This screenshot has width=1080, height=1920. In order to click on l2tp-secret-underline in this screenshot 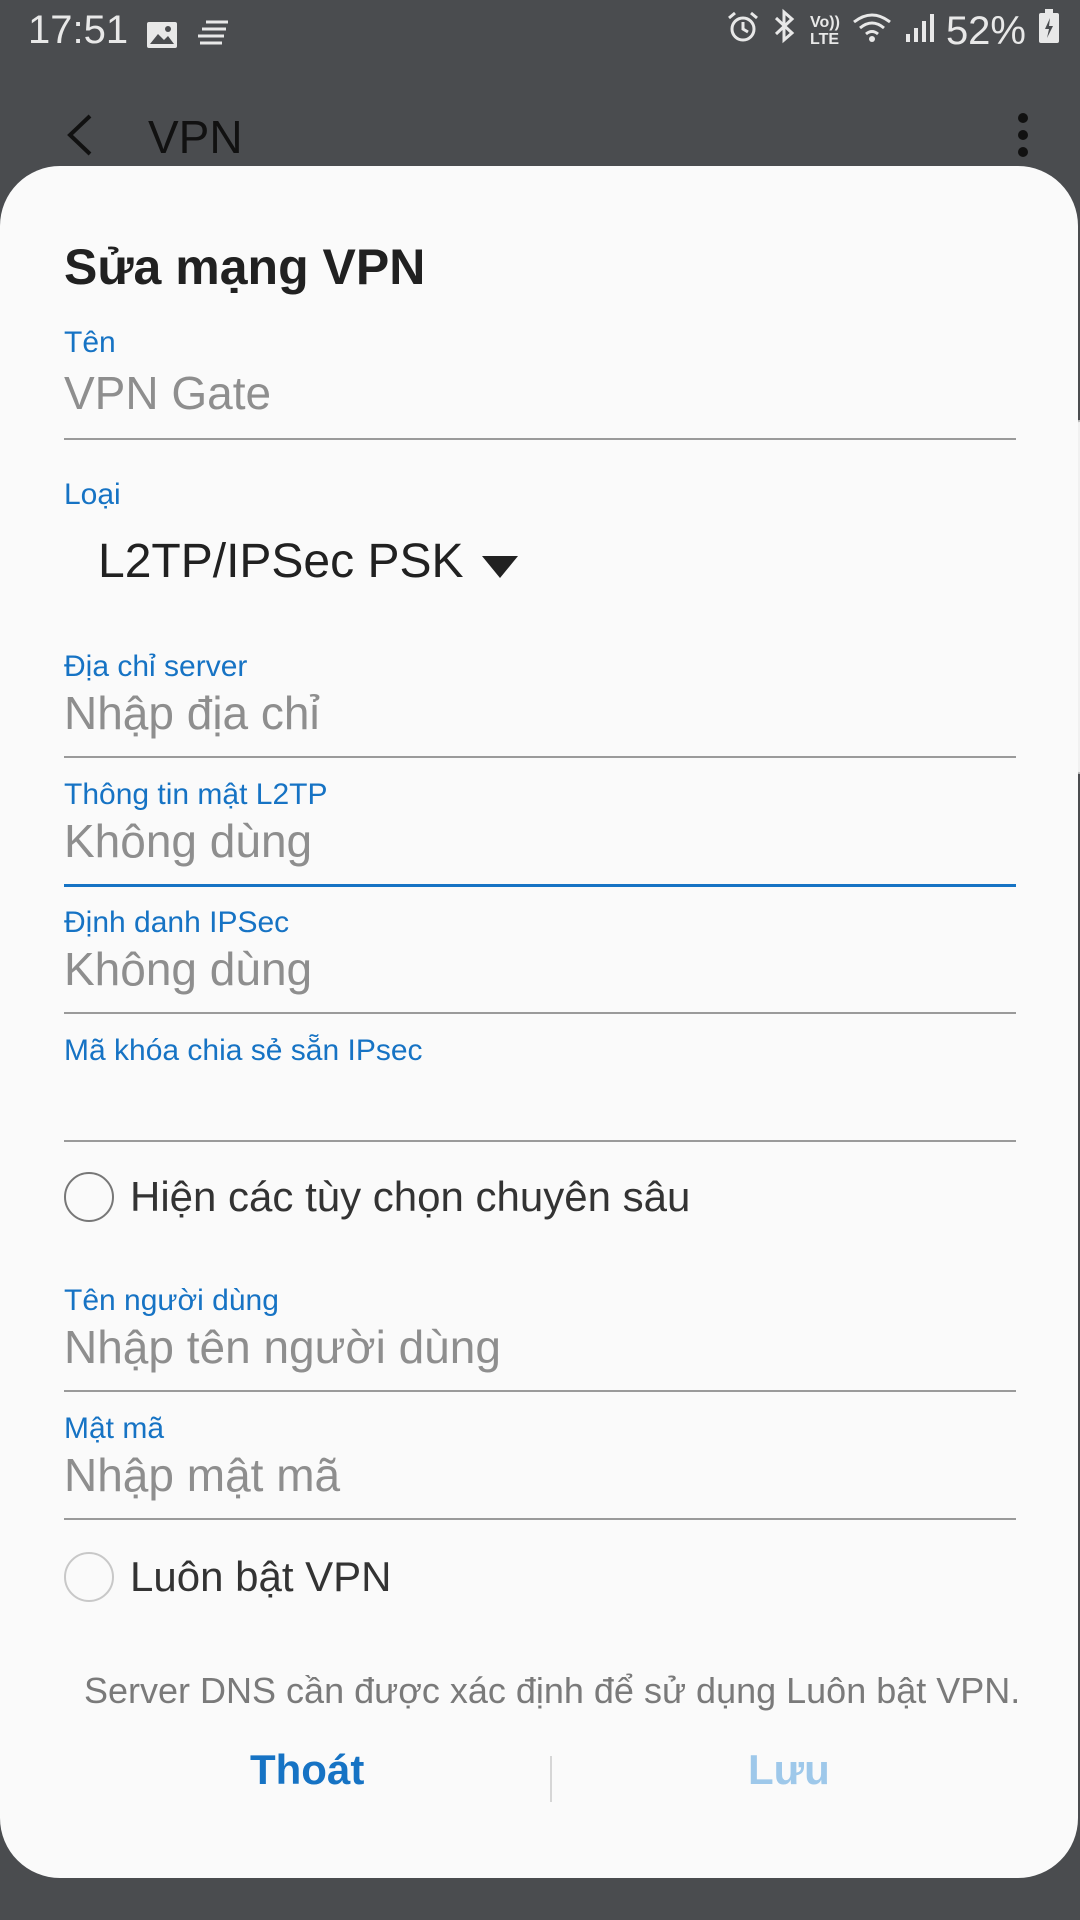, I will do `click(540, 885)`.